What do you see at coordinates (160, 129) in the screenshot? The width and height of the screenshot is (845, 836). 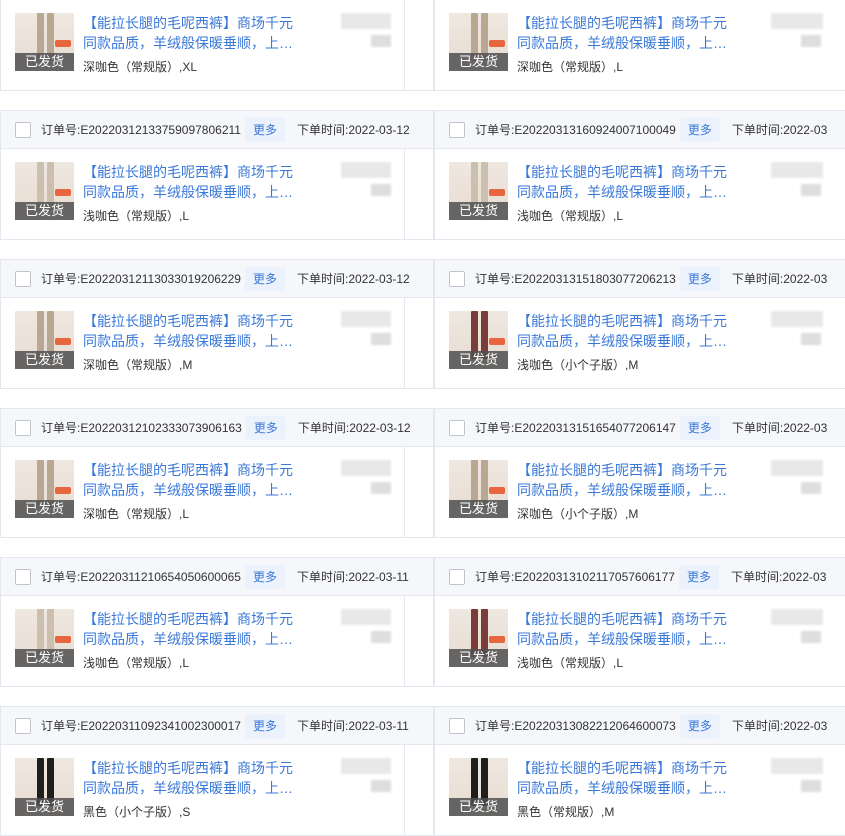 I see `order-no-value: E20220312133759097806211` at bounding box center [160, 129].